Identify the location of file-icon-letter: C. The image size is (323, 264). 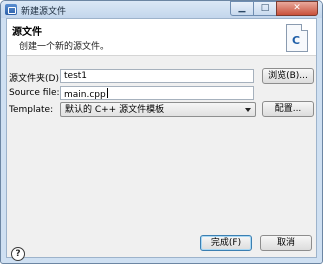
(296, 40).